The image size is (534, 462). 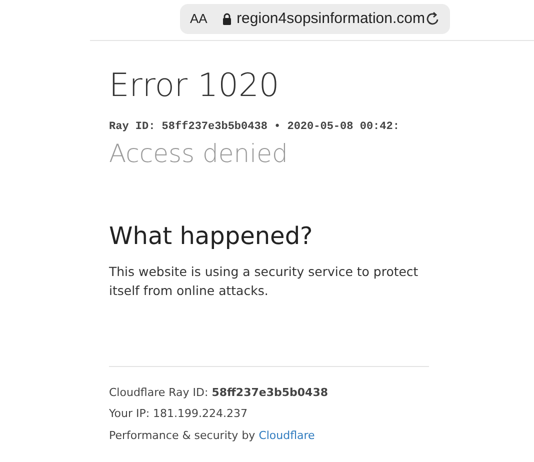 I want to click on ip-address-text: Your IP: 181.199.224.237, so click(x=179, y=414).